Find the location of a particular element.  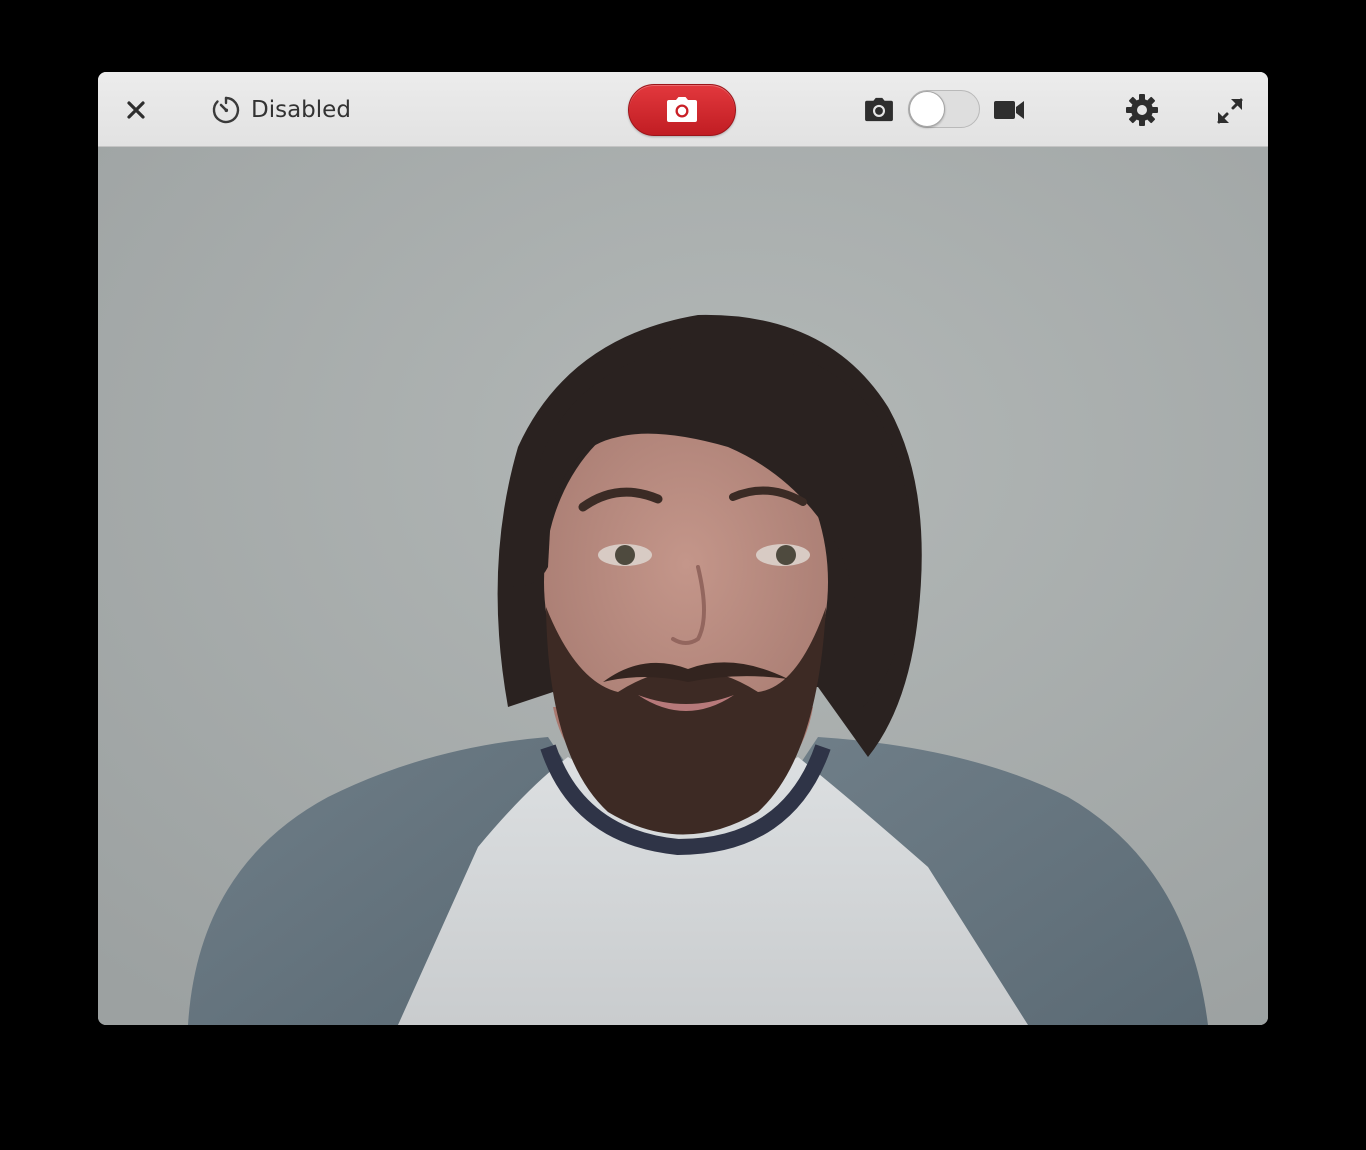

fullscreen-button is located at coordinates (1230, 111).